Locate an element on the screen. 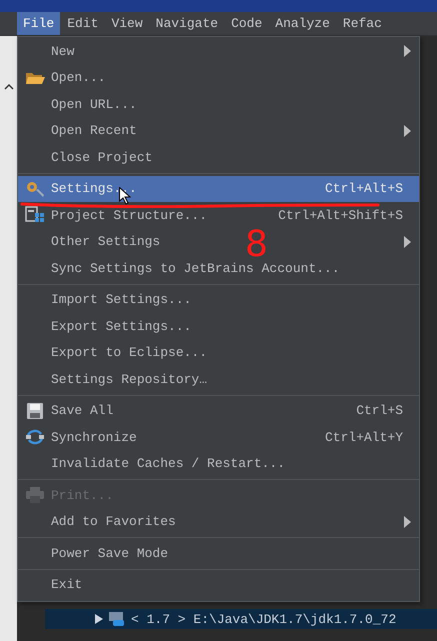  menu-bar-item: File is located at coordinates (38, 23).